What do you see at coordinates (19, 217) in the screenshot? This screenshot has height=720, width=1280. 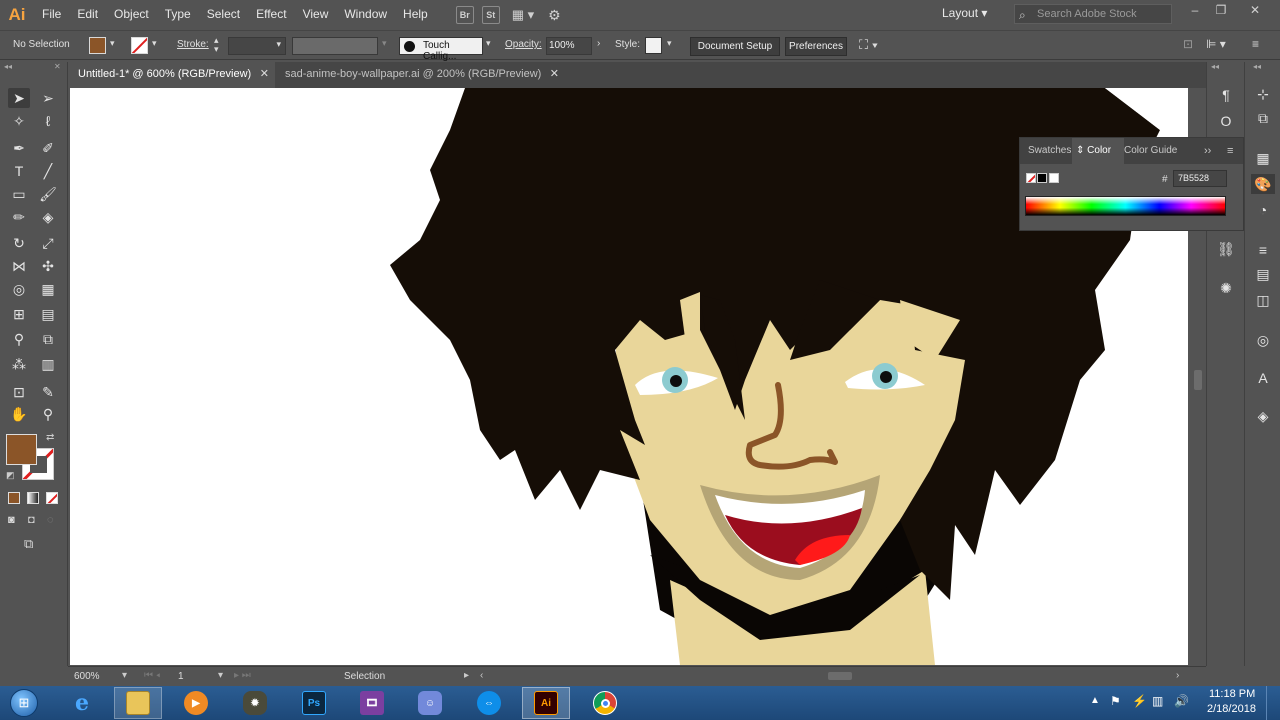 I see `pencil-tool-icon: ✏` at bounding box center [19, 217].